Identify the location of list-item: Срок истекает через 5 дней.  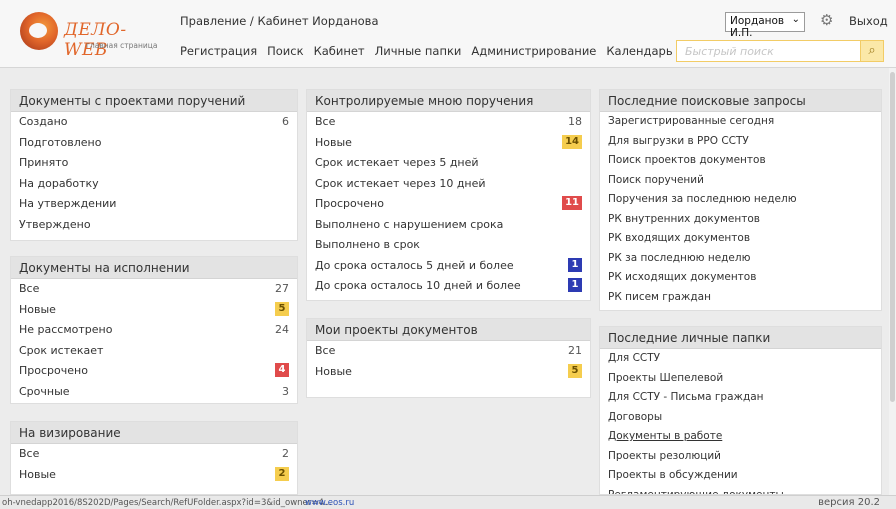
(448, 163).